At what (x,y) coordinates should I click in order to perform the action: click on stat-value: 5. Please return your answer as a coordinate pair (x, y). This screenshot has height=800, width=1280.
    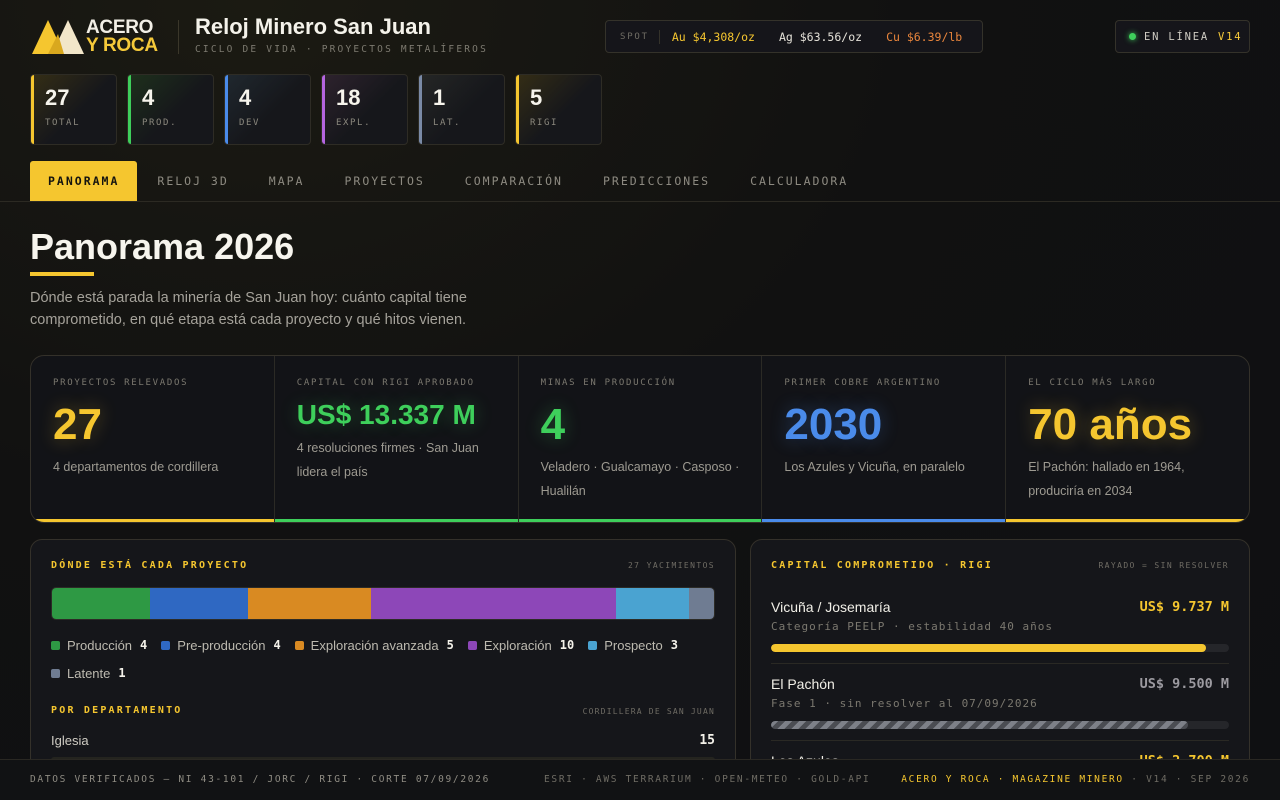
    Looking at the image, I should click on (536, 97).